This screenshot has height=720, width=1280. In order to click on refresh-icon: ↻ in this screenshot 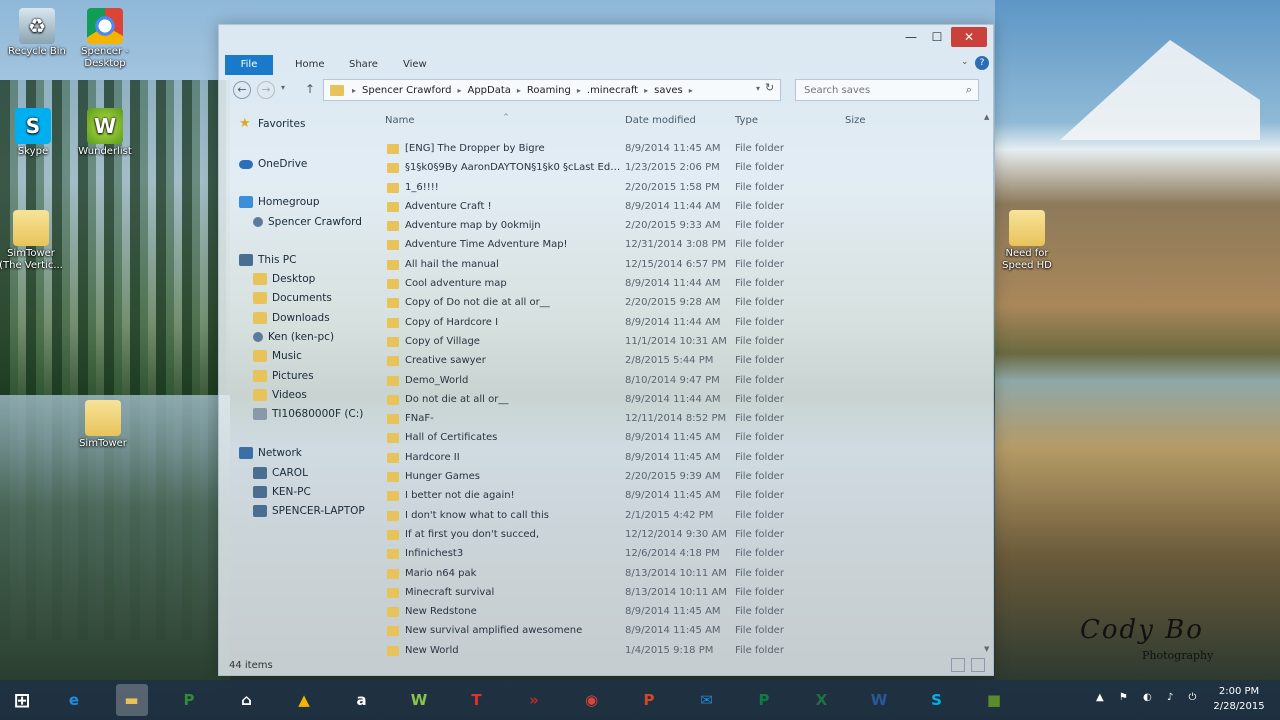, I will do `click(769, 87)`.